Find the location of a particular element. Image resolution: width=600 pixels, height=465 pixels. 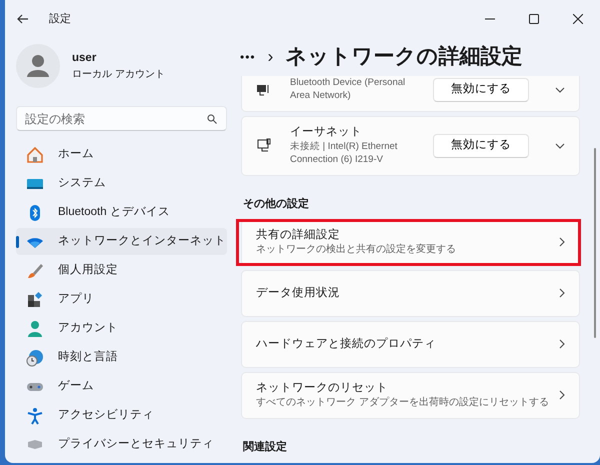

avatar-icon is located at coordinates (38, 66).